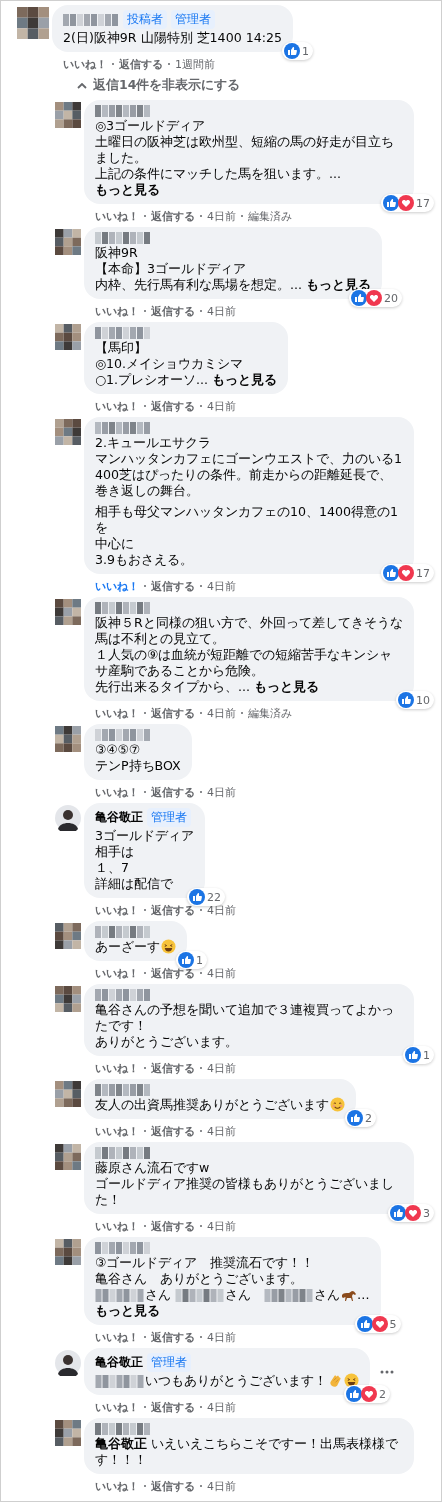  Describe the element at coordinates (154, 443) in the screenshot. I see `comment-text: 2.キュールエサクラ` at that location.